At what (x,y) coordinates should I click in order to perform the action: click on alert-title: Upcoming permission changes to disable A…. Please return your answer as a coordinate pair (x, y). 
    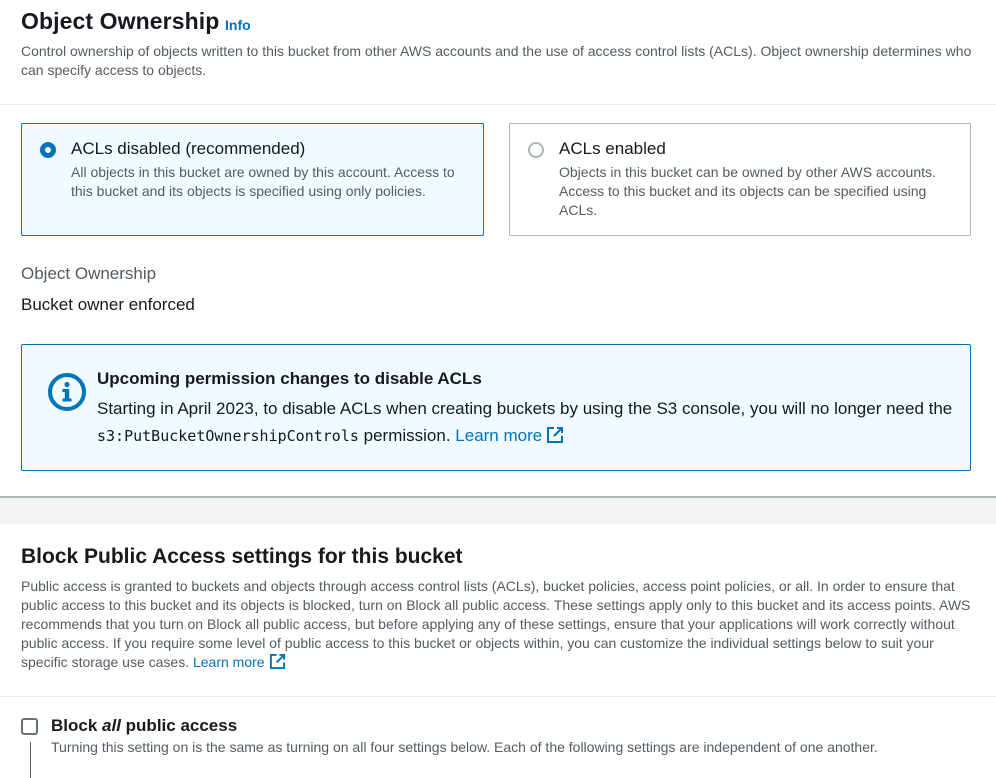
    Looking at the image, I should click on (289, 378).